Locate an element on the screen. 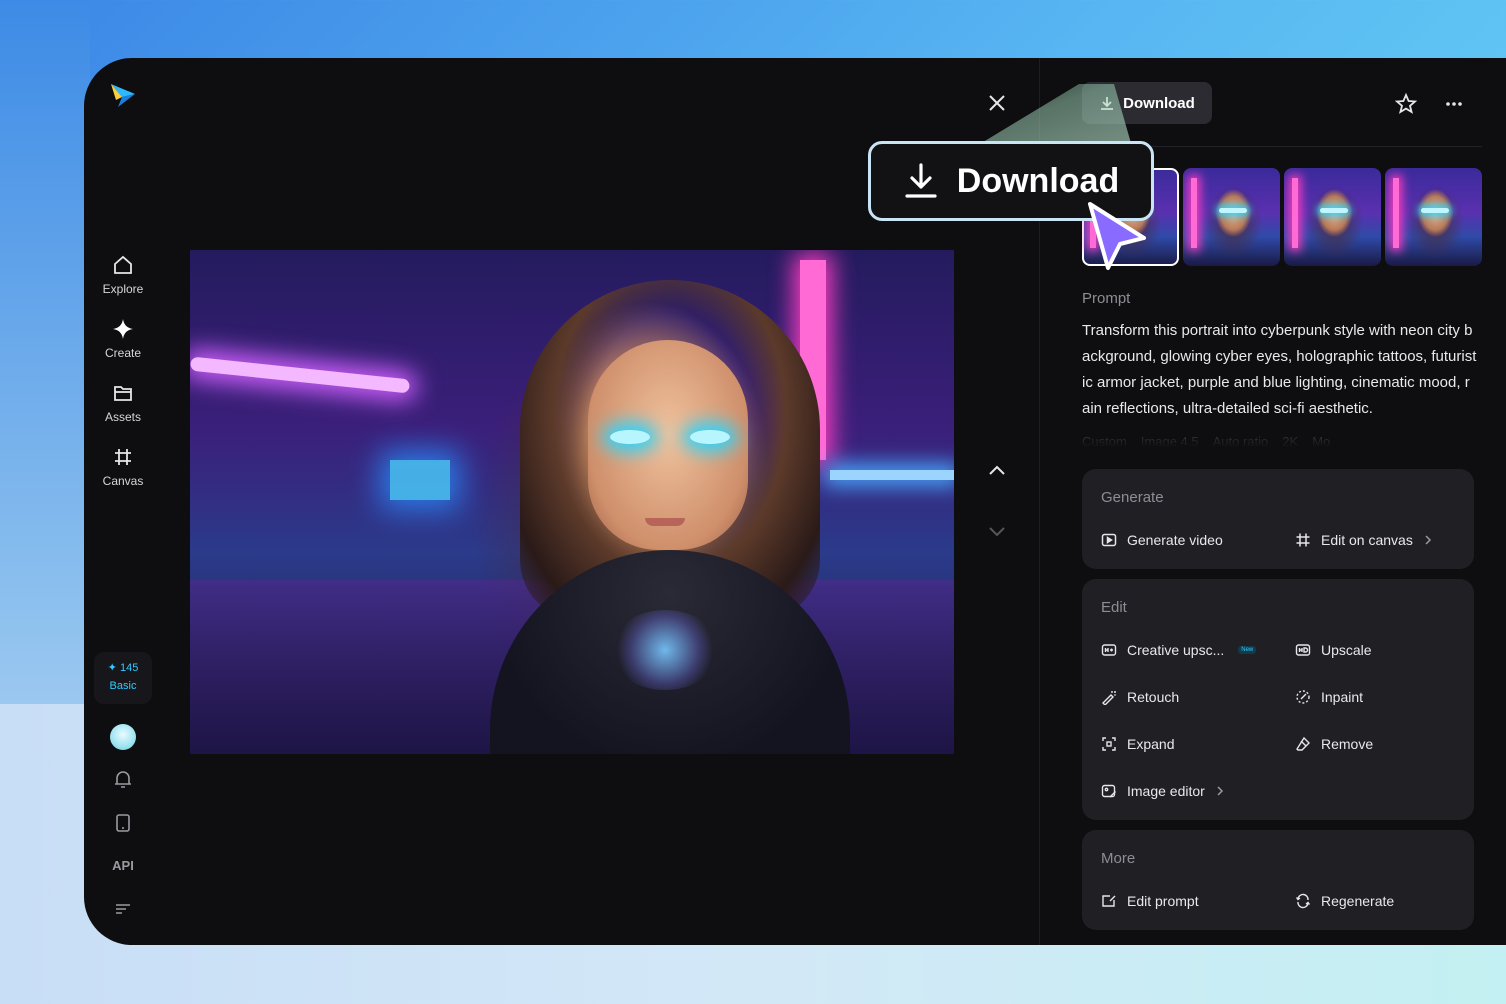  nav-label: Assets is located at coordinates (123, 417).